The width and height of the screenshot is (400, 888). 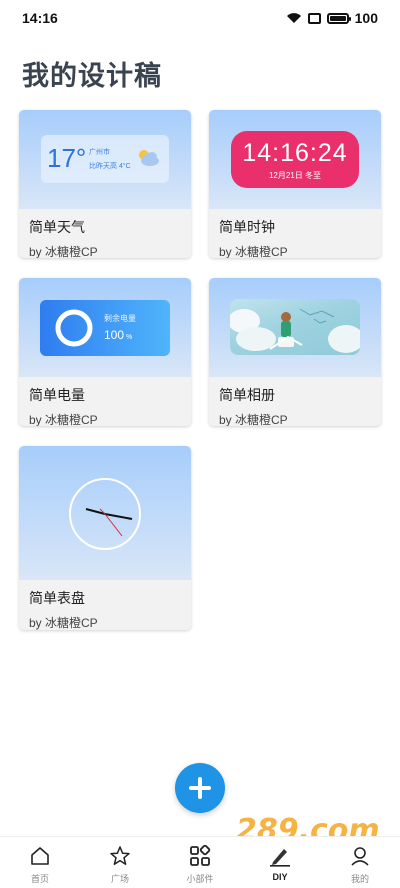 What do you see at coordinates (149, 158) in the screenshot?
I see `partly-cloudy-icon` at bounding box center [149, 158].